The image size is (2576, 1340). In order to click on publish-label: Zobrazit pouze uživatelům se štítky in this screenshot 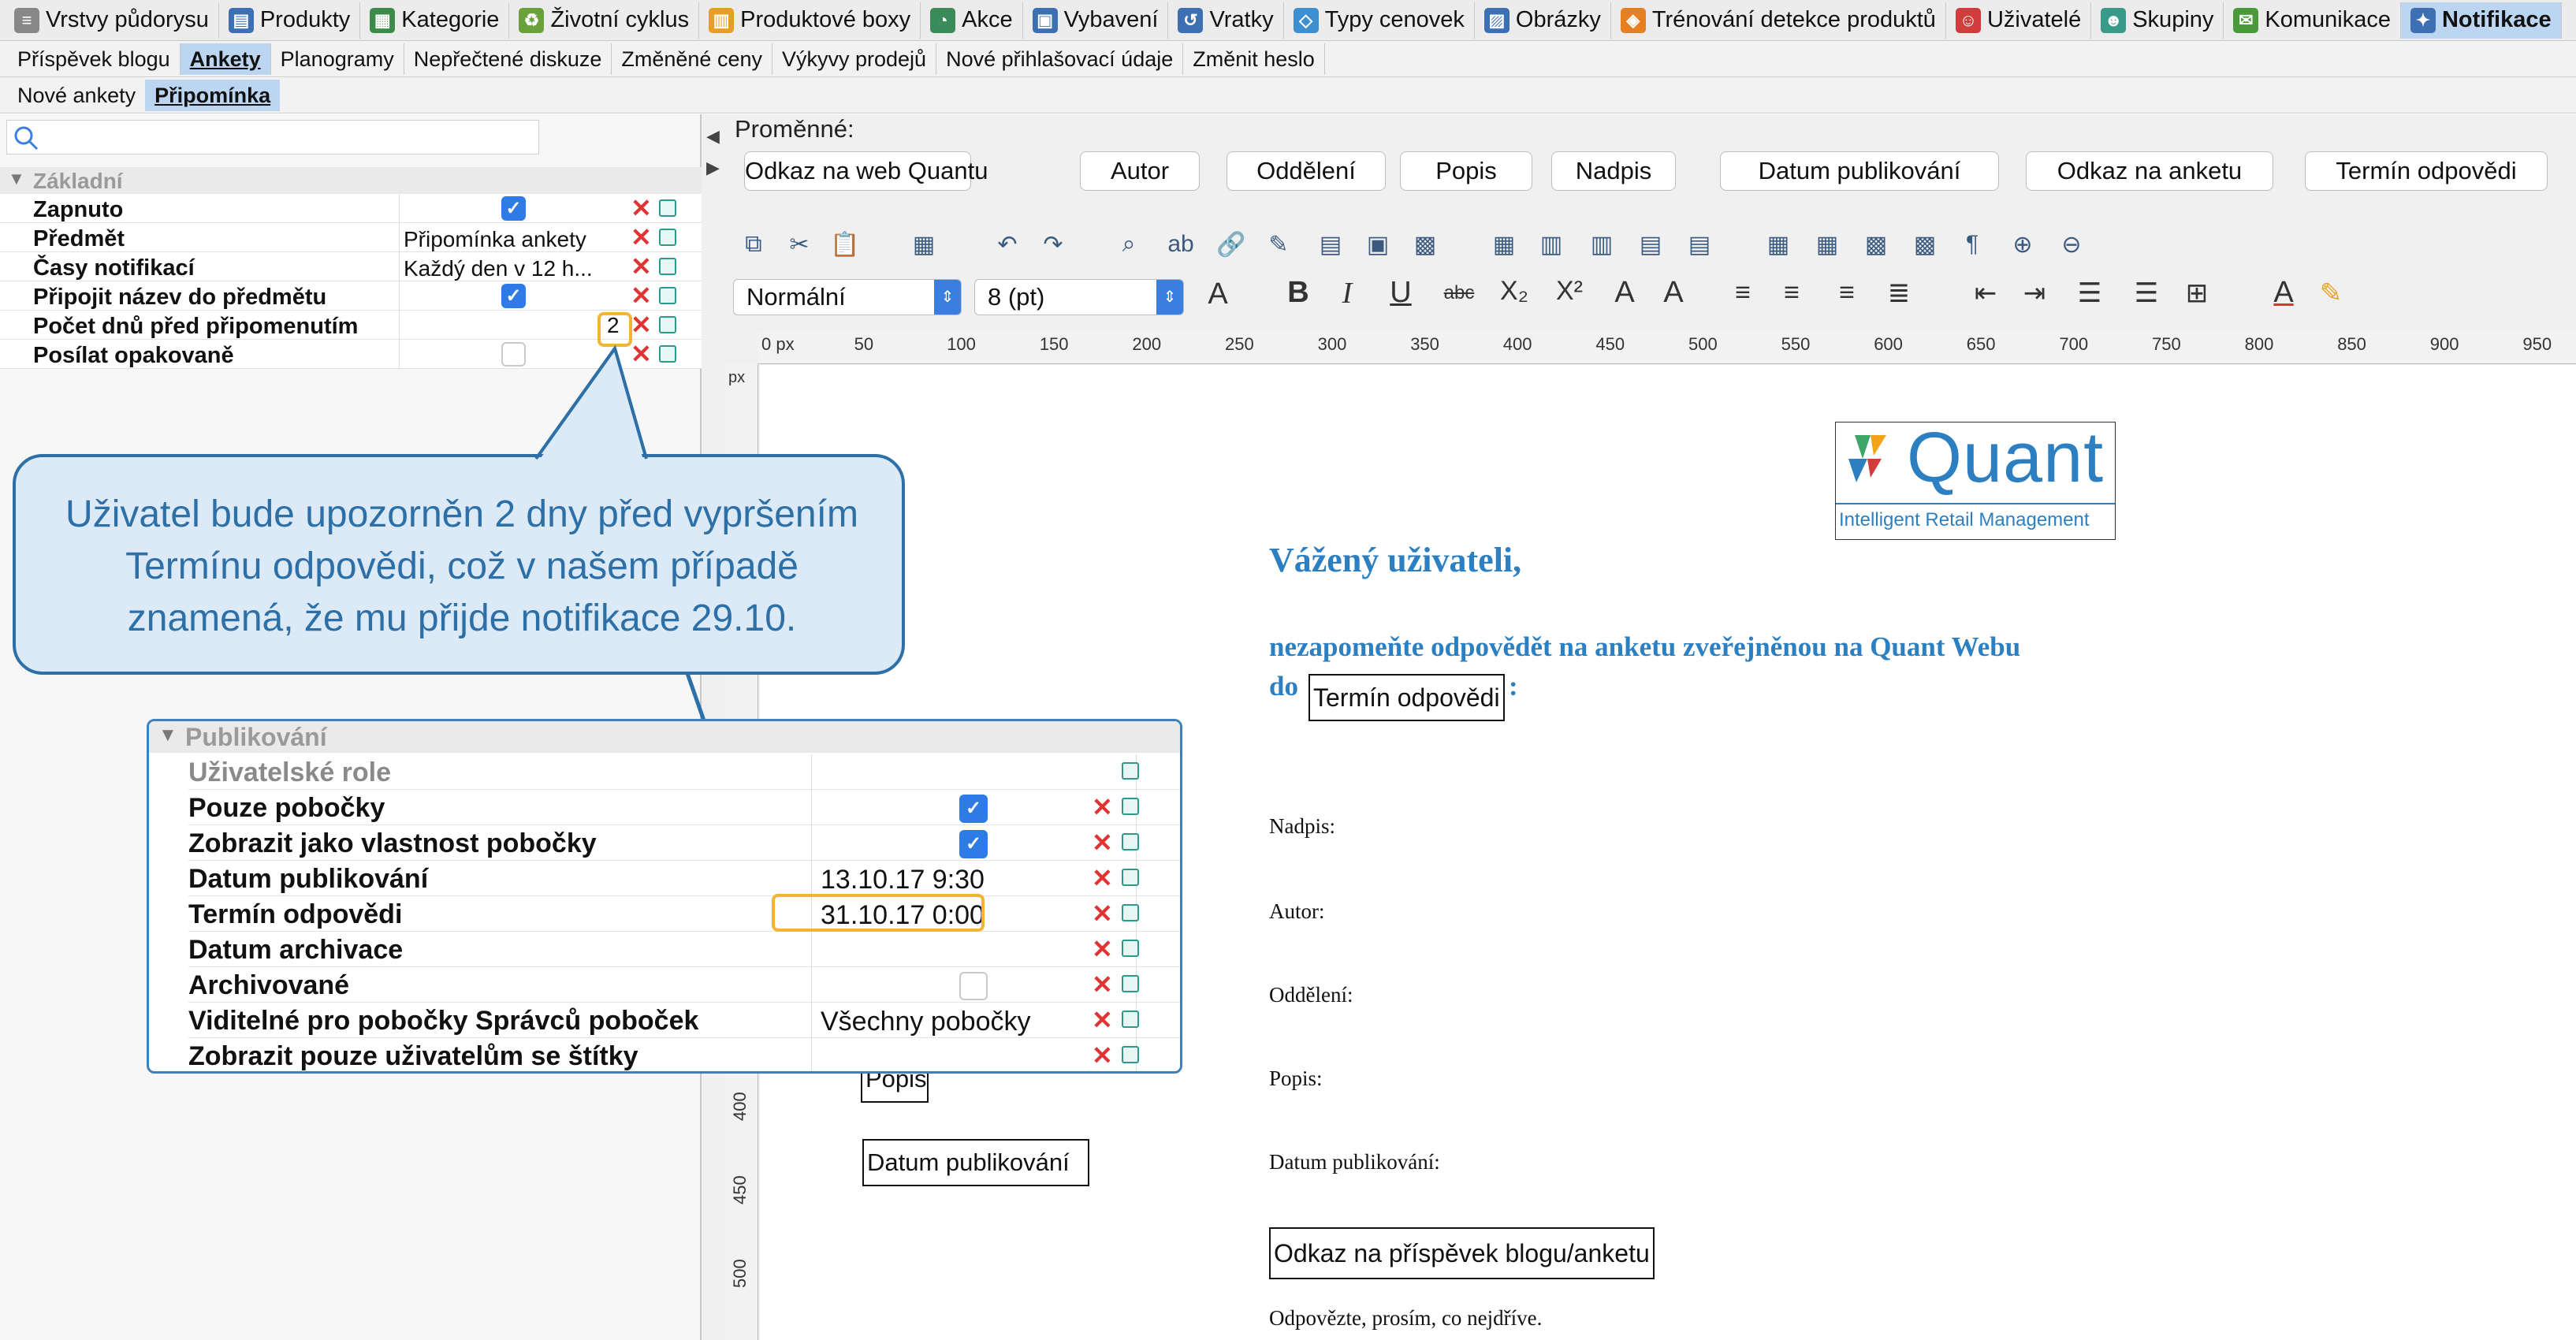, I will do `click(413, 1056)`.